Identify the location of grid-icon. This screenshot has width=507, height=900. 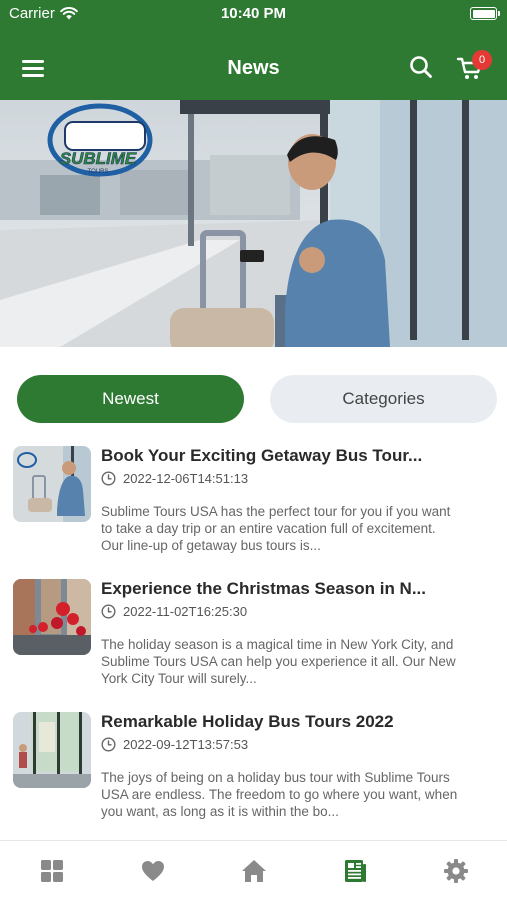
(52, 871).